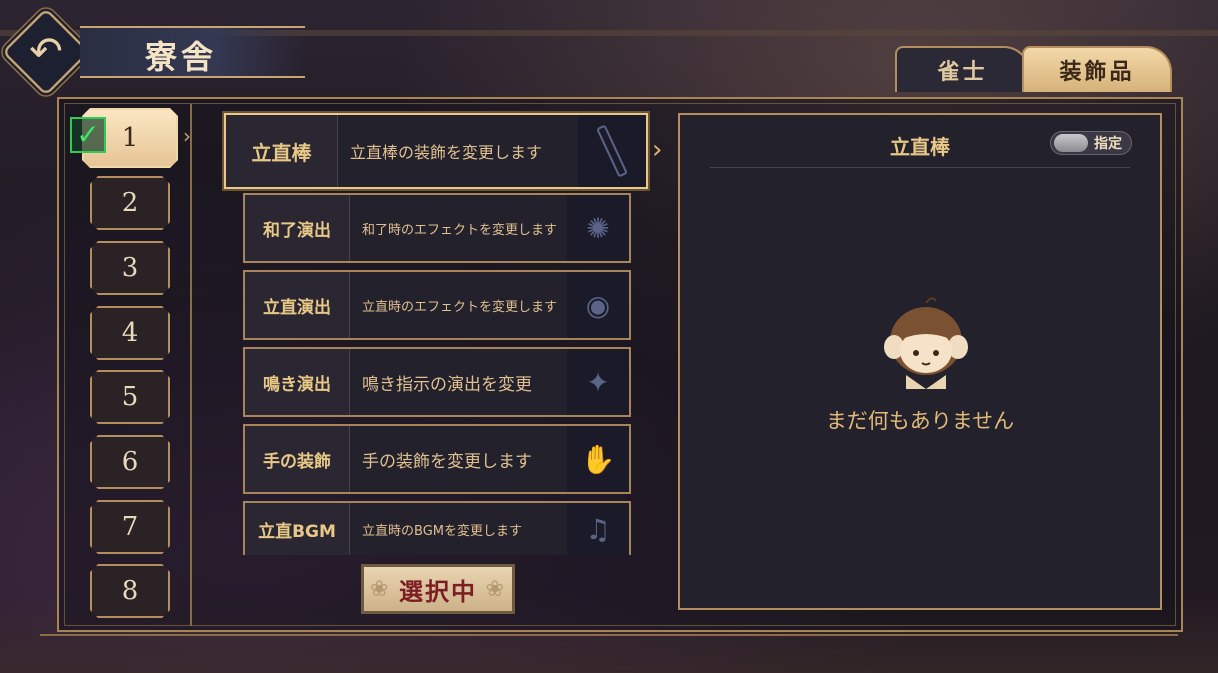 Image resolution: width=1218 pixels, height=673 pixels. I want to click on slot-4: 4, so click(130, 333).